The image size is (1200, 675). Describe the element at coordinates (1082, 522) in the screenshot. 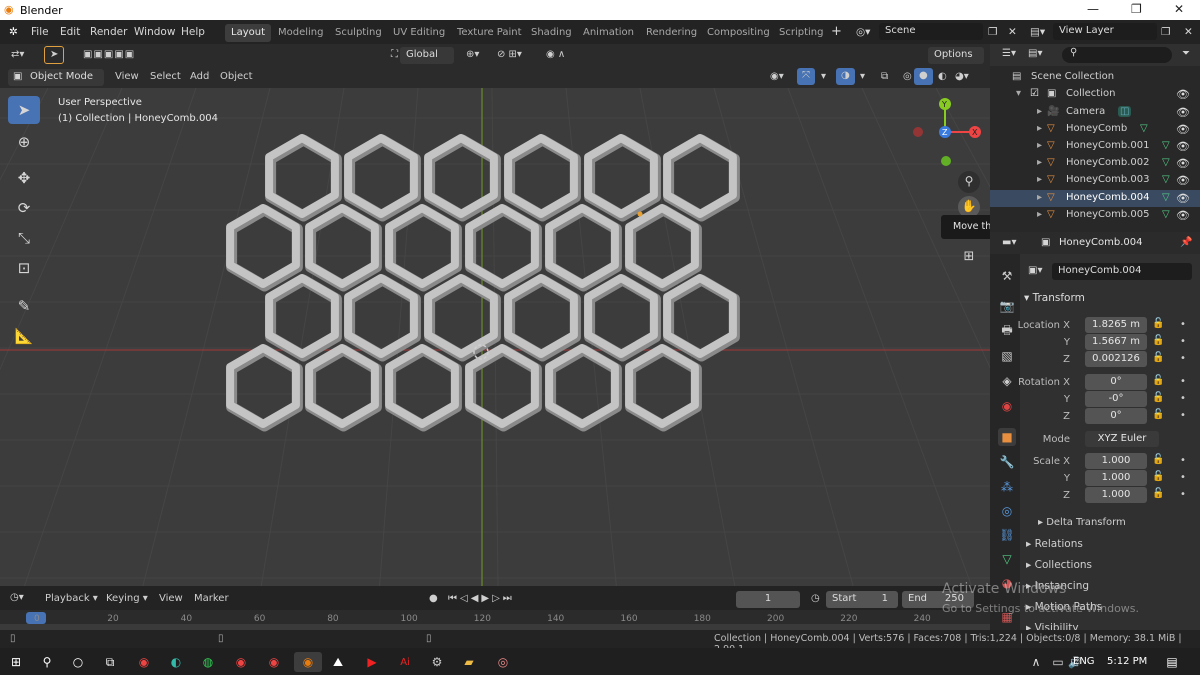

I see `delta-transform-section: ▸ Delta Transform` at that location.